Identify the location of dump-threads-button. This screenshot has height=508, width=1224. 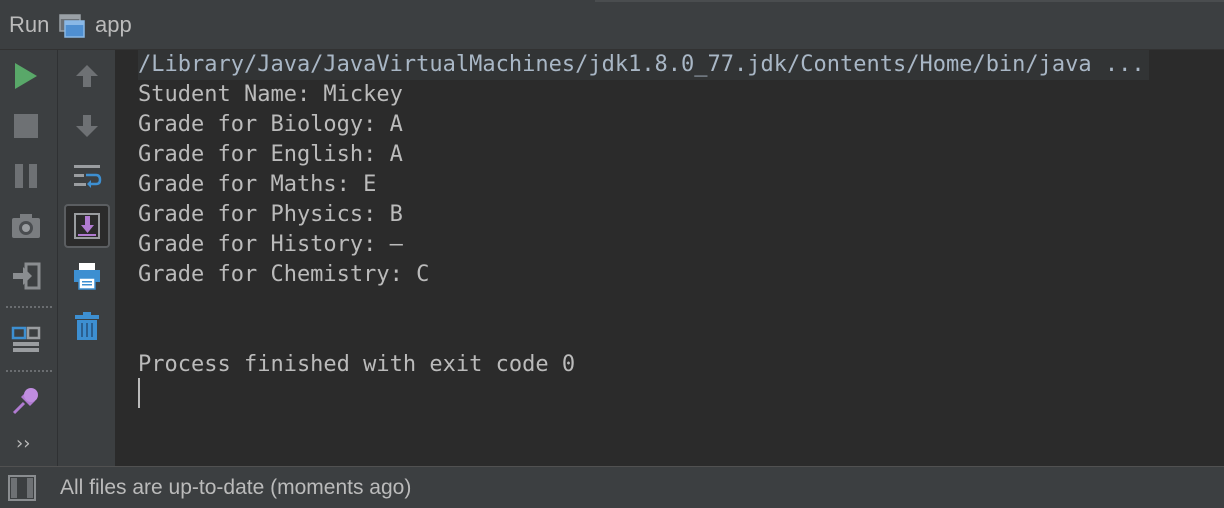
(26, 226).